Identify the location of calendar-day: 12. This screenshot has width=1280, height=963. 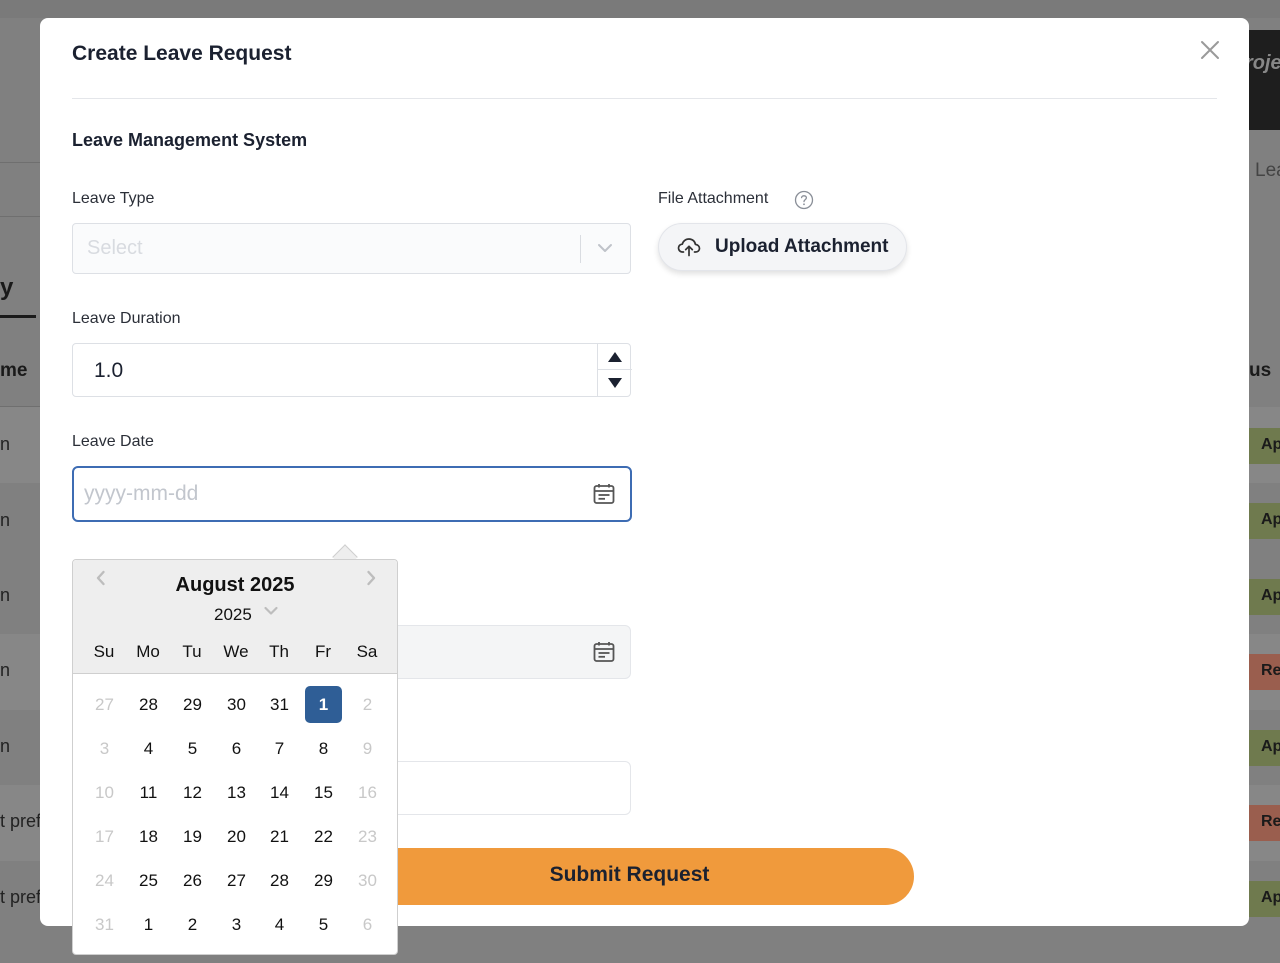
(192, 792).